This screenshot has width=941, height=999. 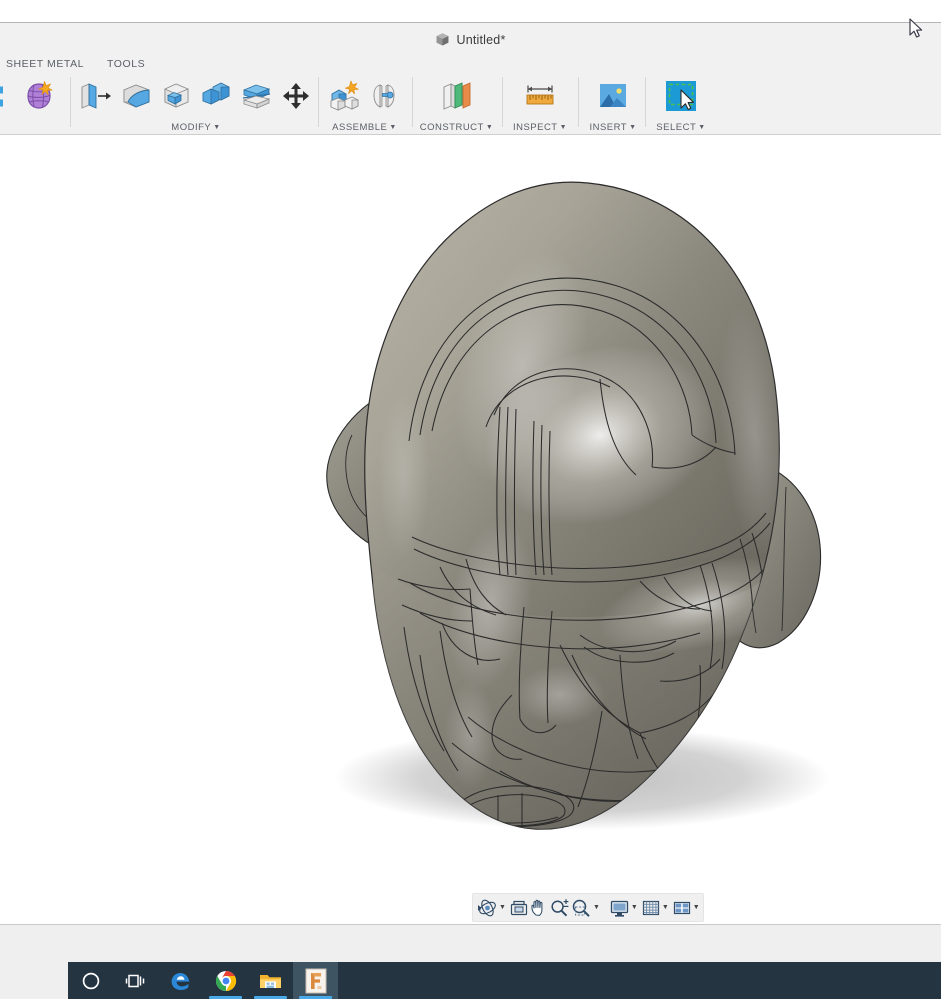 What do you see at coordinates (451, 127) in the screenshot?
I see `group-label-construct-text: CONSTRUCT` at bounding box center [451, 127].